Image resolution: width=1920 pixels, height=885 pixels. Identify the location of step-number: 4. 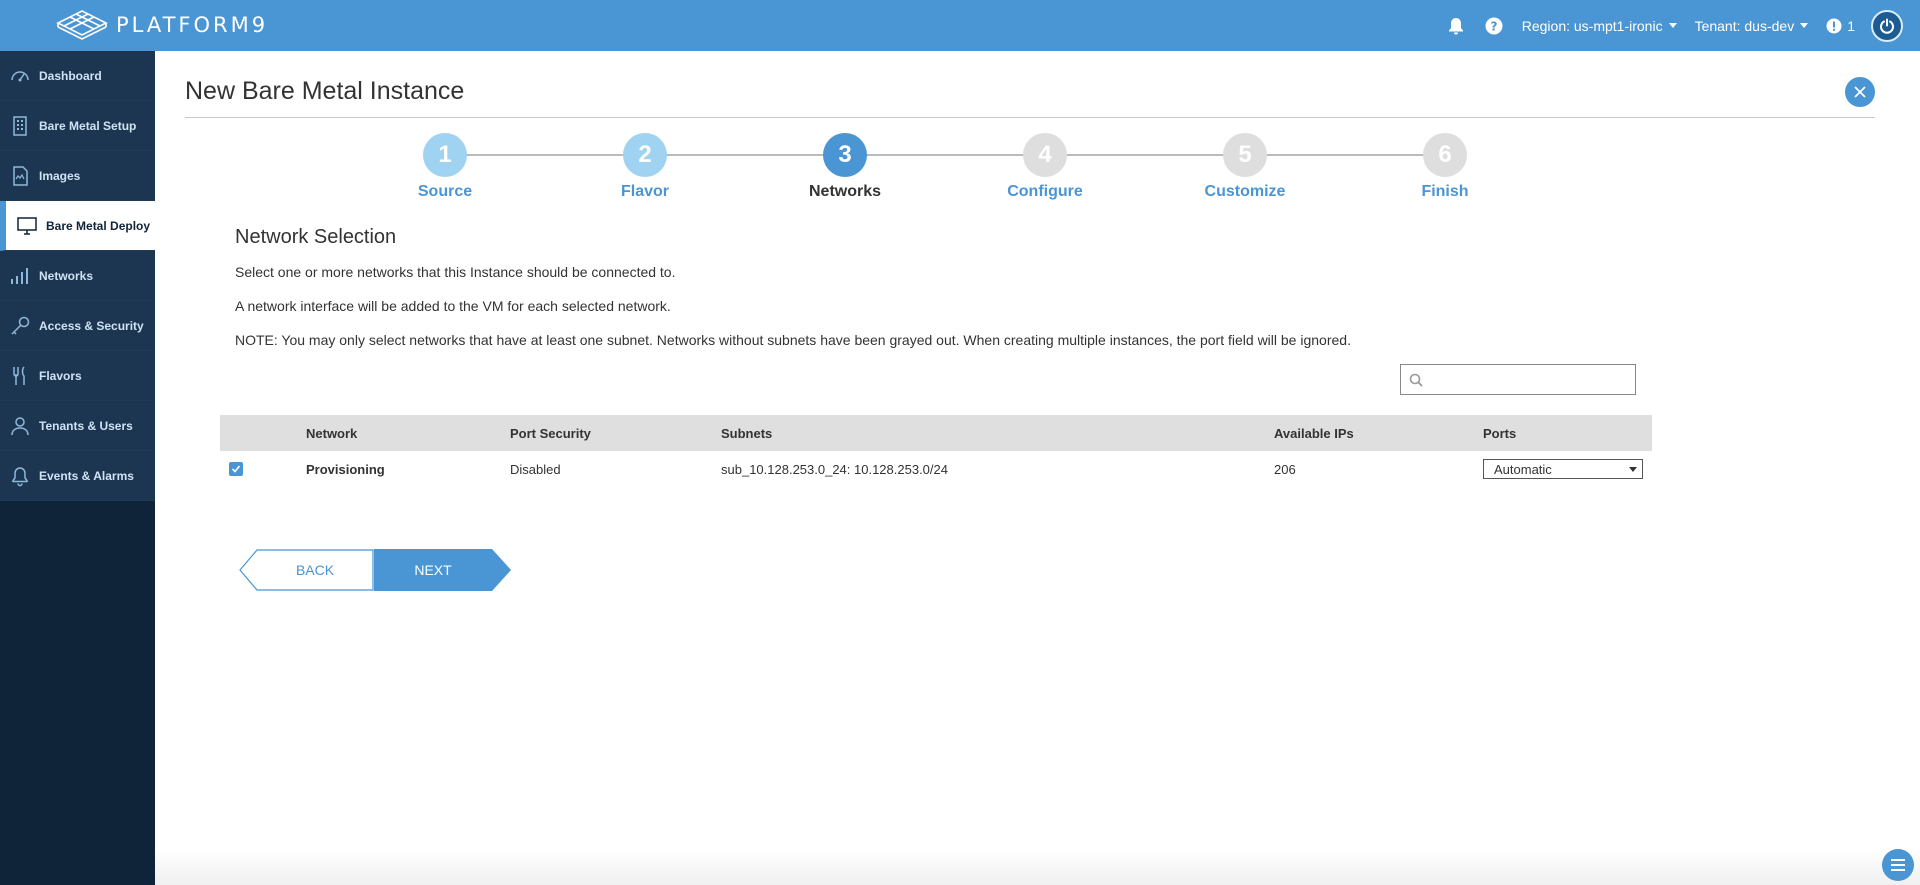
(1045, 155).